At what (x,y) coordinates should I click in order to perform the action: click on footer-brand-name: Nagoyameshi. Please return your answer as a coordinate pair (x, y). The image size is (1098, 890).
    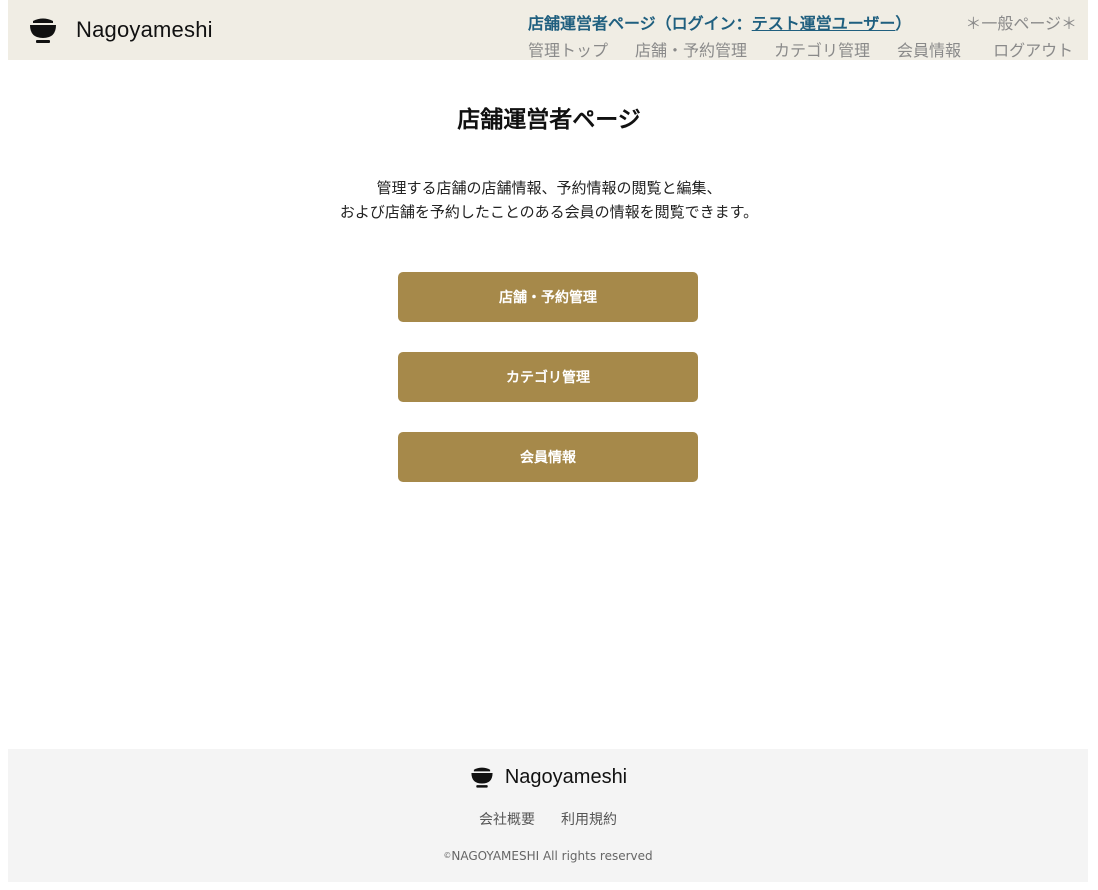
    Looking at the image, I should click on (566, 776).